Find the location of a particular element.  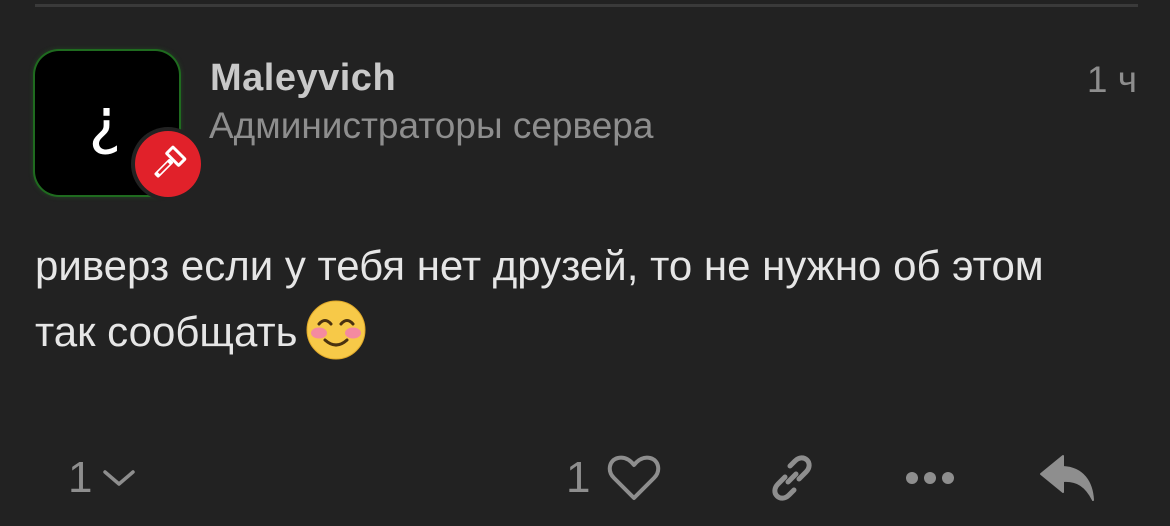

smiling-face-emoji is located at coordinates (336, 339).